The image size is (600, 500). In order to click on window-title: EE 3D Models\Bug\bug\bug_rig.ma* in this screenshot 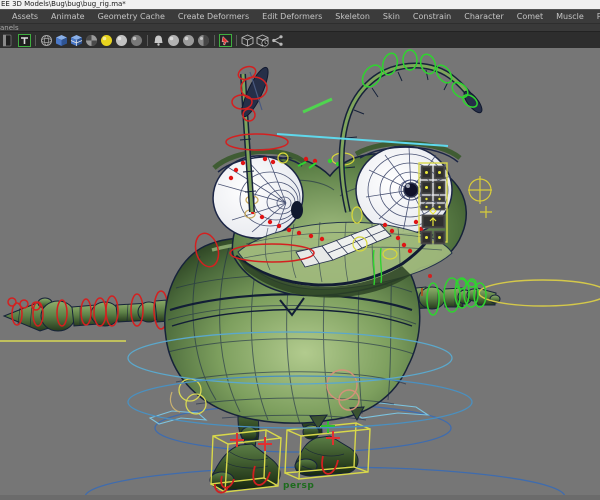, I will do `click(63, 4)`.